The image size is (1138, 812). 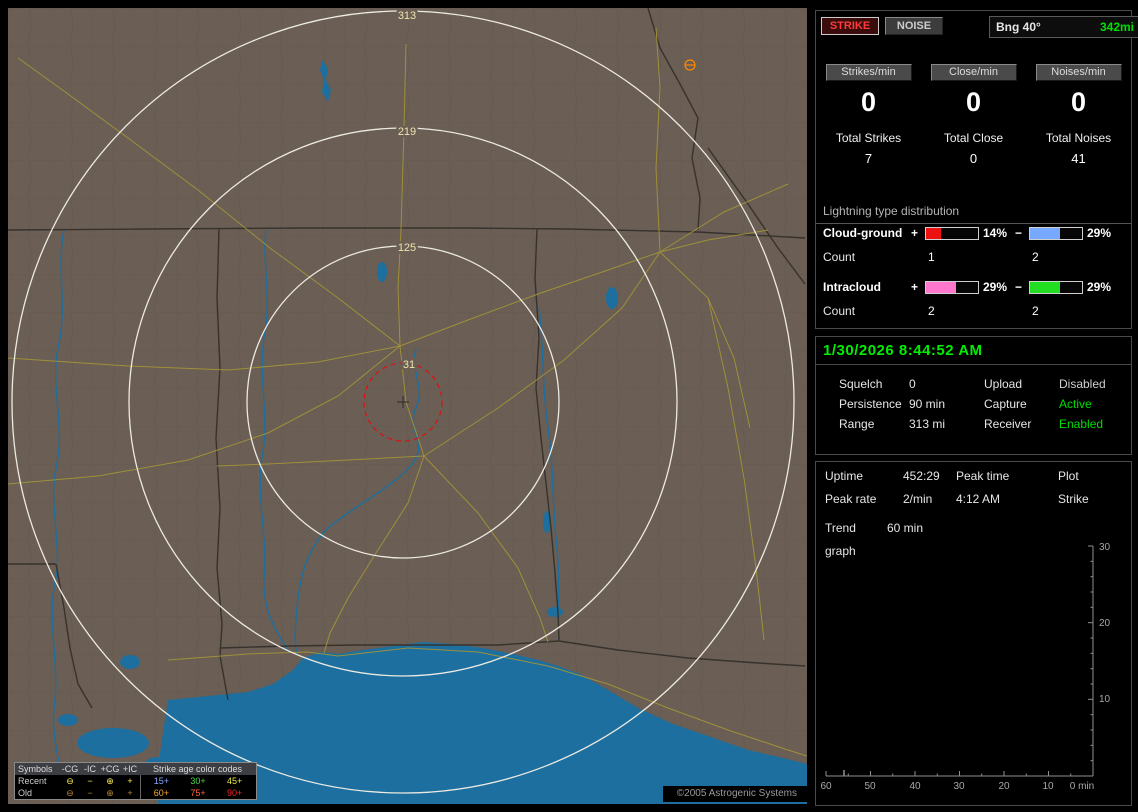 I want to click on receiver-label: Receiver, so click(x=1008, y=424).